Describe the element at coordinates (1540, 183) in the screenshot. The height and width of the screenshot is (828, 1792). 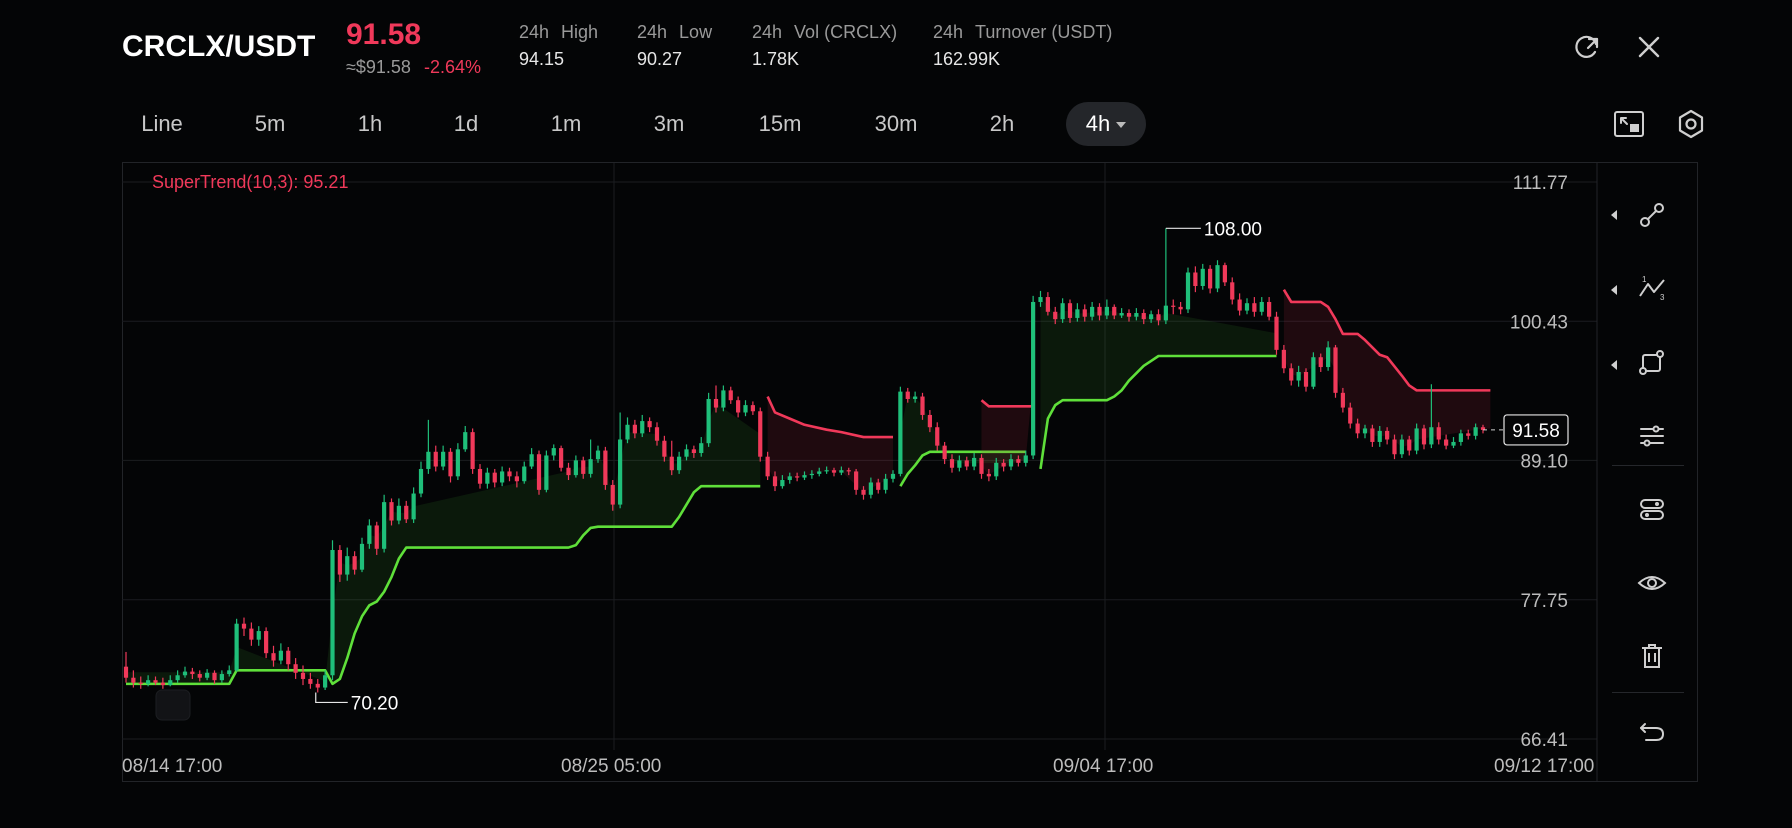
I see `y-tick-label: 111.77` at that location.